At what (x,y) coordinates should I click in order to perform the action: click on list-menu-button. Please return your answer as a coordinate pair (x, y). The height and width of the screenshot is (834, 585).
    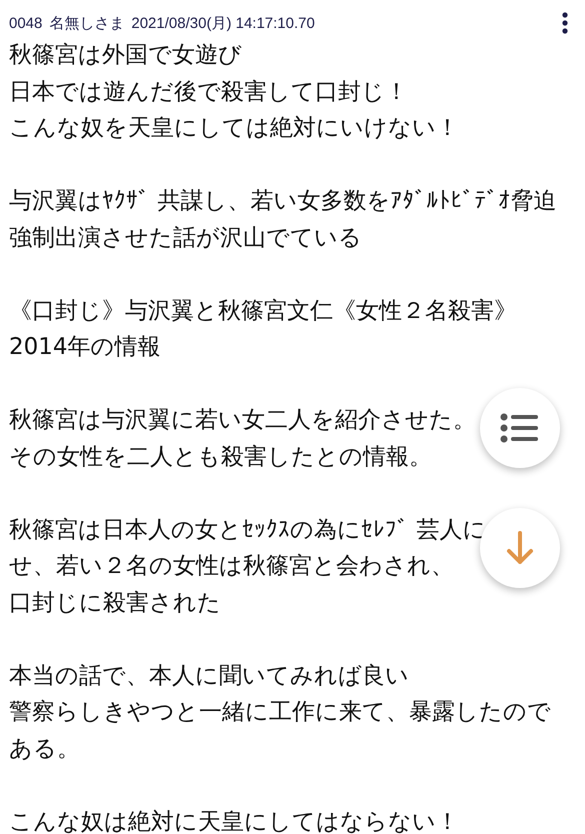
    Looking at the image, I should click on (520, 428).